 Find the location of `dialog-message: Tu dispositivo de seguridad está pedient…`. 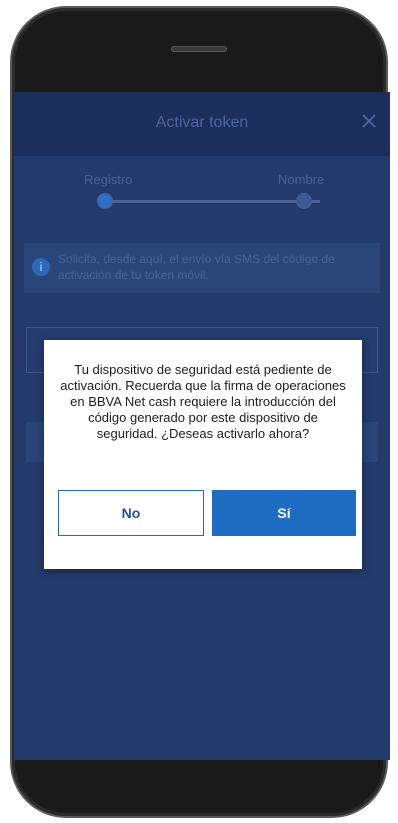

dialog-message: Tu dispositivo de seguridad está pedient… is located at coordinates (203, 401).